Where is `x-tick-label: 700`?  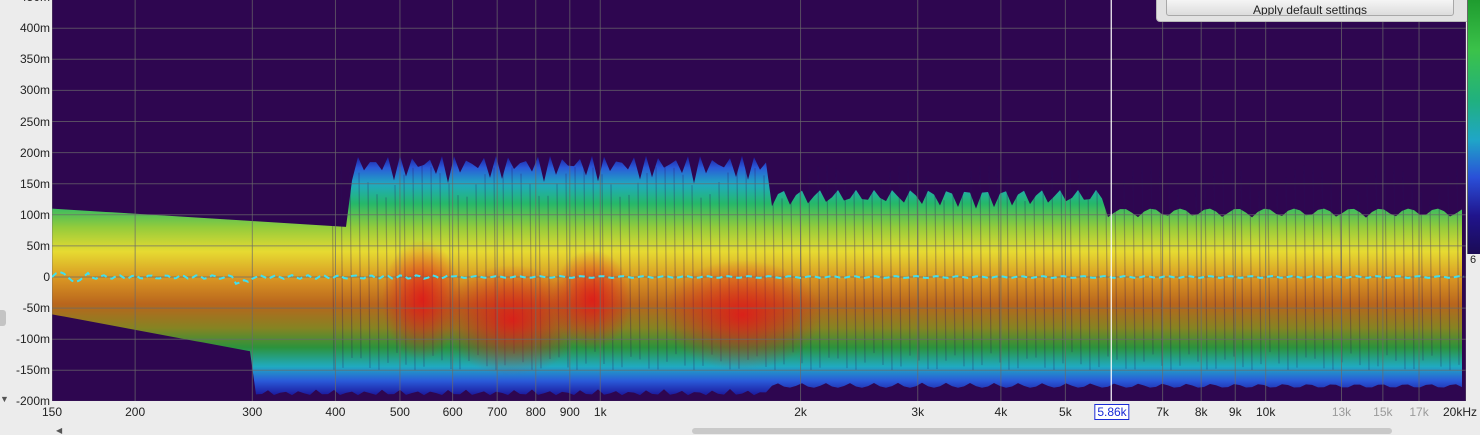 x-tick-label: 700 is located at coordinates (497, 412).